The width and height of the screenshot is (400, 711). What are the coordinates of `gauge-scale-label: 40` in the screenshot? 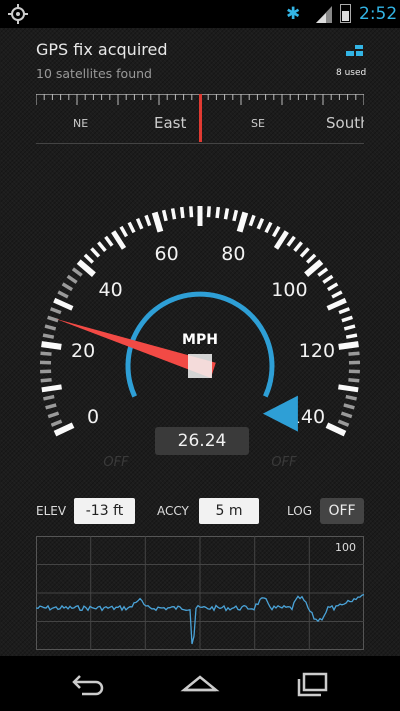 It's located at (111, 290).